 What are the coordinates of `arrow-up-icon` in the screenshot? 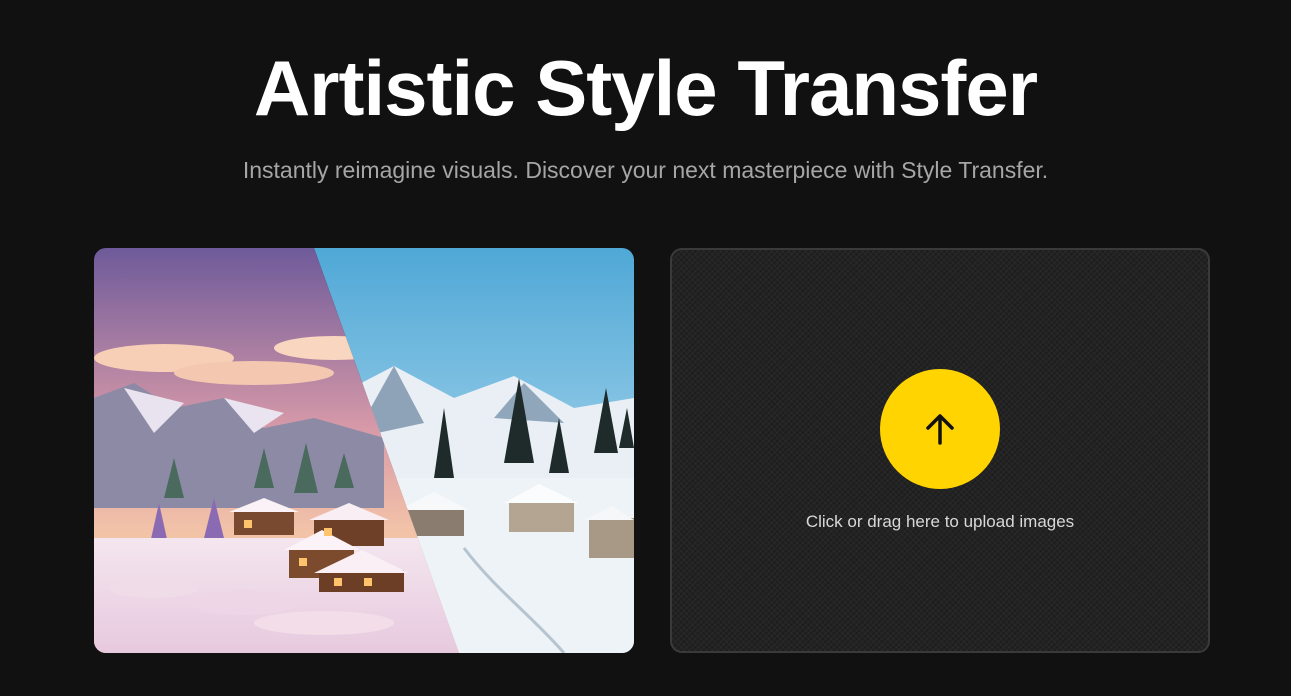 It's located at (940, 429).